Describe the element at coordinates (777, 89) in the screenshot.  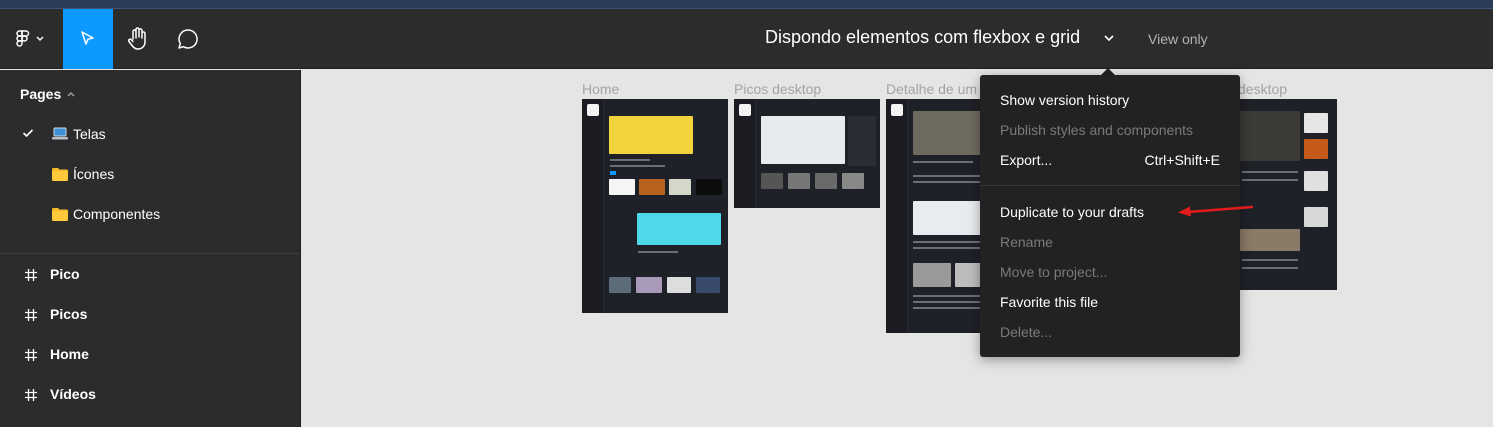
I see `frame-label-picos-desktop: Picos desktop` at that location.